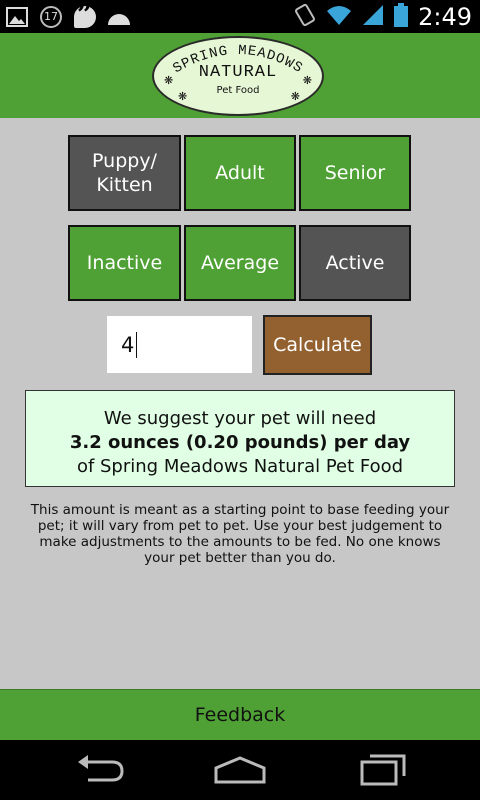  What do you see at coordinates (124, 263) in the screenshot?
I see `inactive-button: Inactive` at bounding box center [124, 263].